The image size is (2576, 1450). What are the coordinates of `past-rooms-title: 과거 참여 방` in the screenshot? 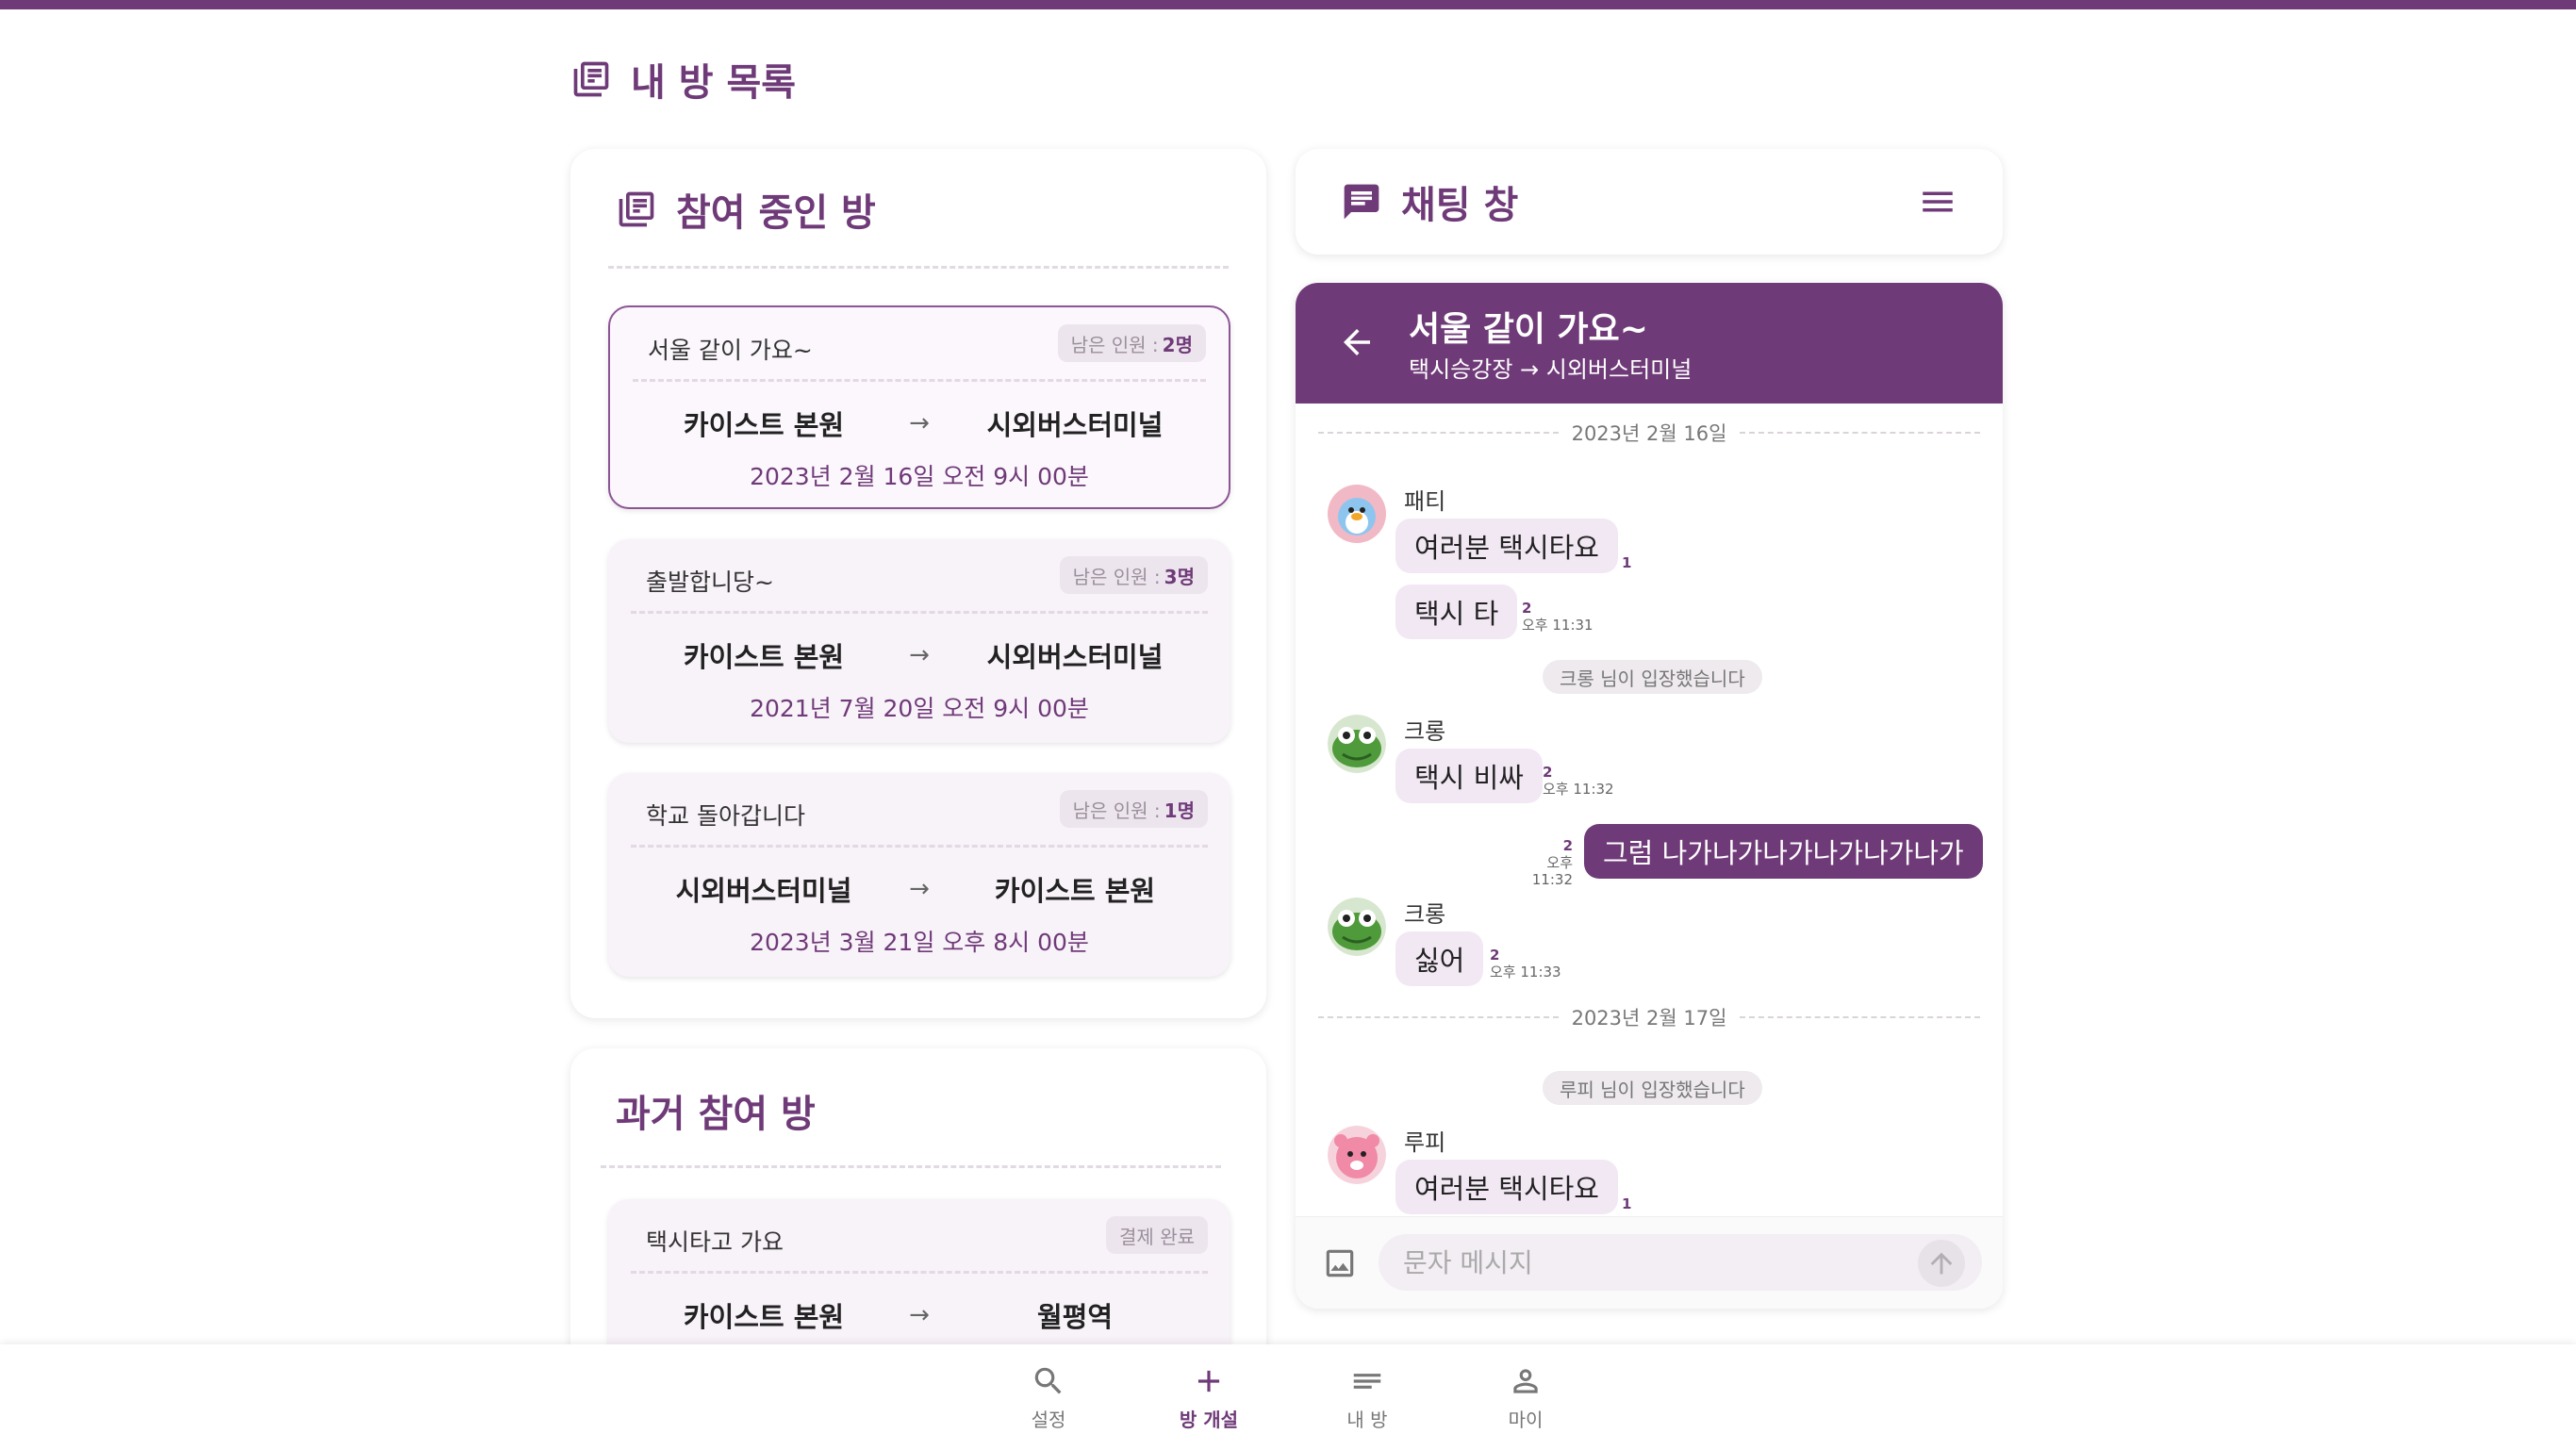 It's located at (716, 1114).